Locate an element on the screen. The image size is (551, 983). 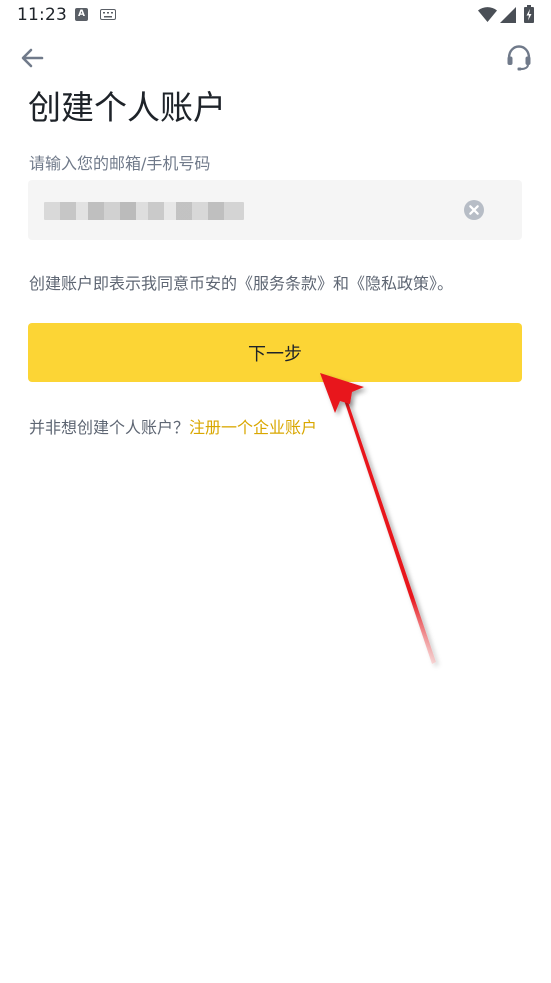
email-phone-label: 请输入您的邮箱/手机号码 is located at coordinates (120, 163).